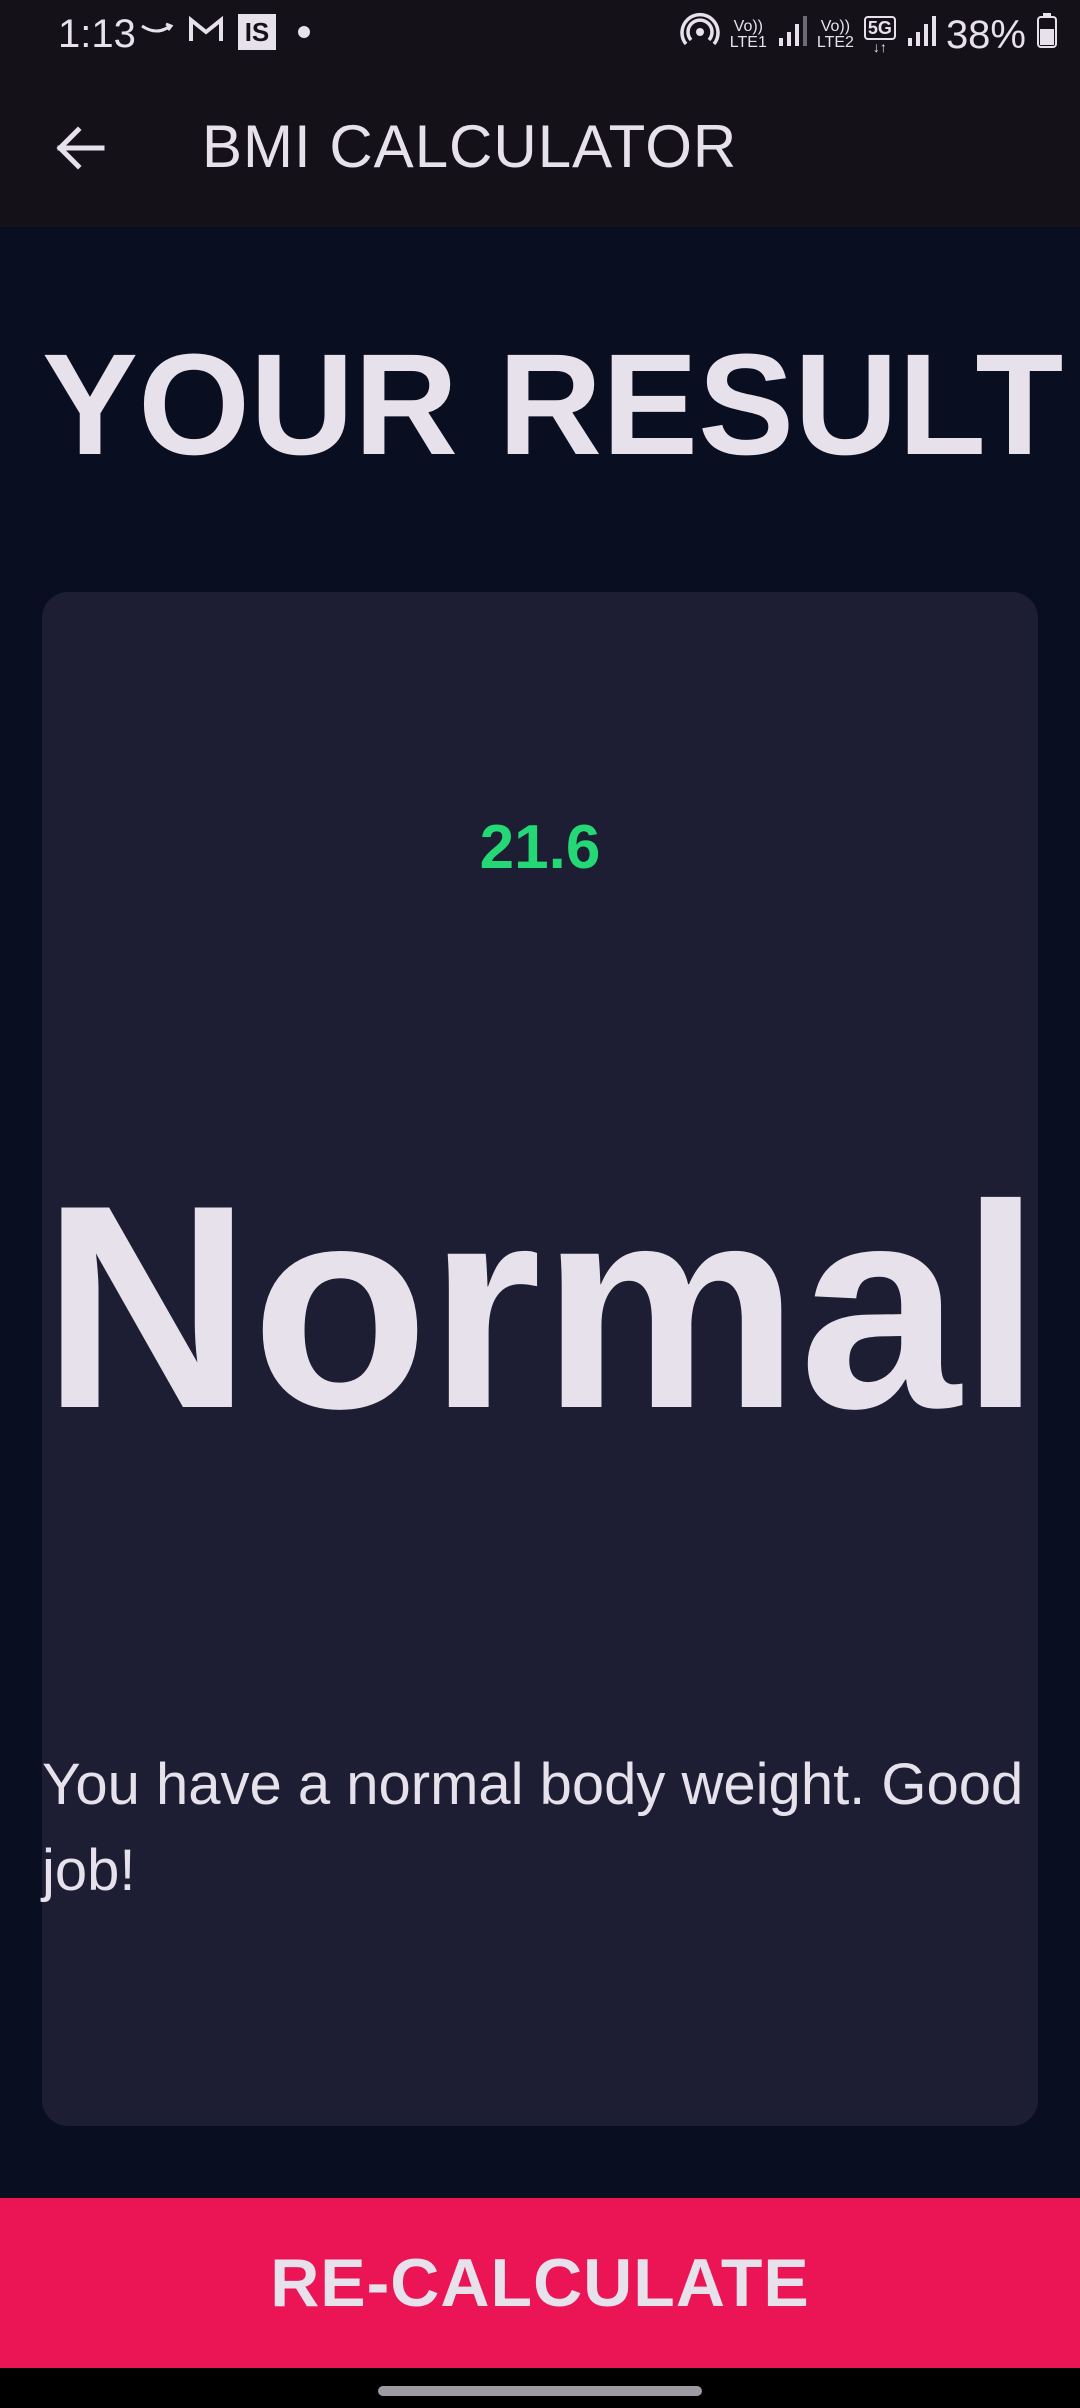  Describe the element at coordinates (879, 35) in the screenshot. I see `network-5g-badge: 5G ↓↑` at that location.